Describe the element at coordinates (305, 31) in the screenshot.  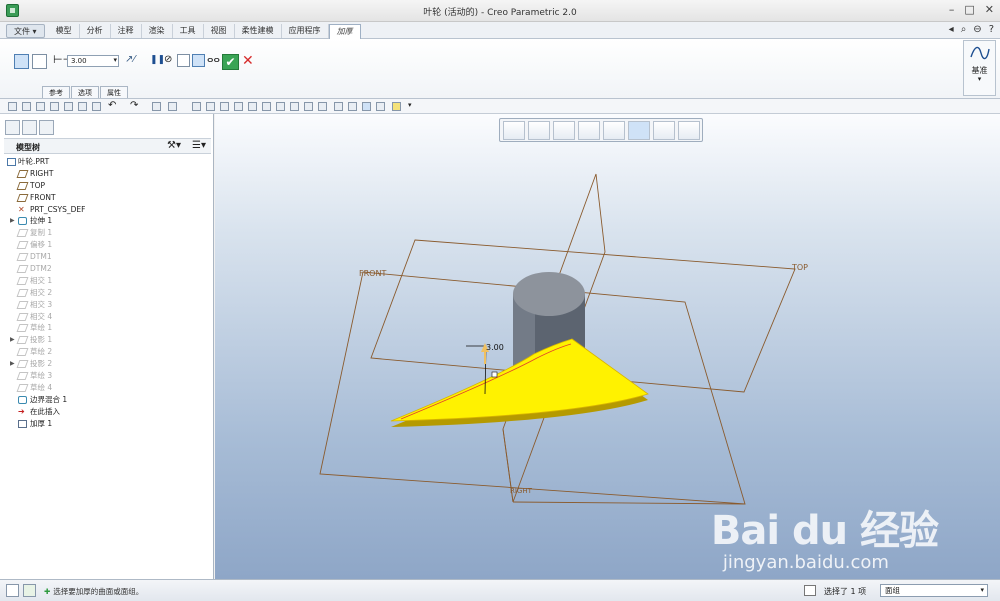
I see `tab-applications: 应用程序` at that location.